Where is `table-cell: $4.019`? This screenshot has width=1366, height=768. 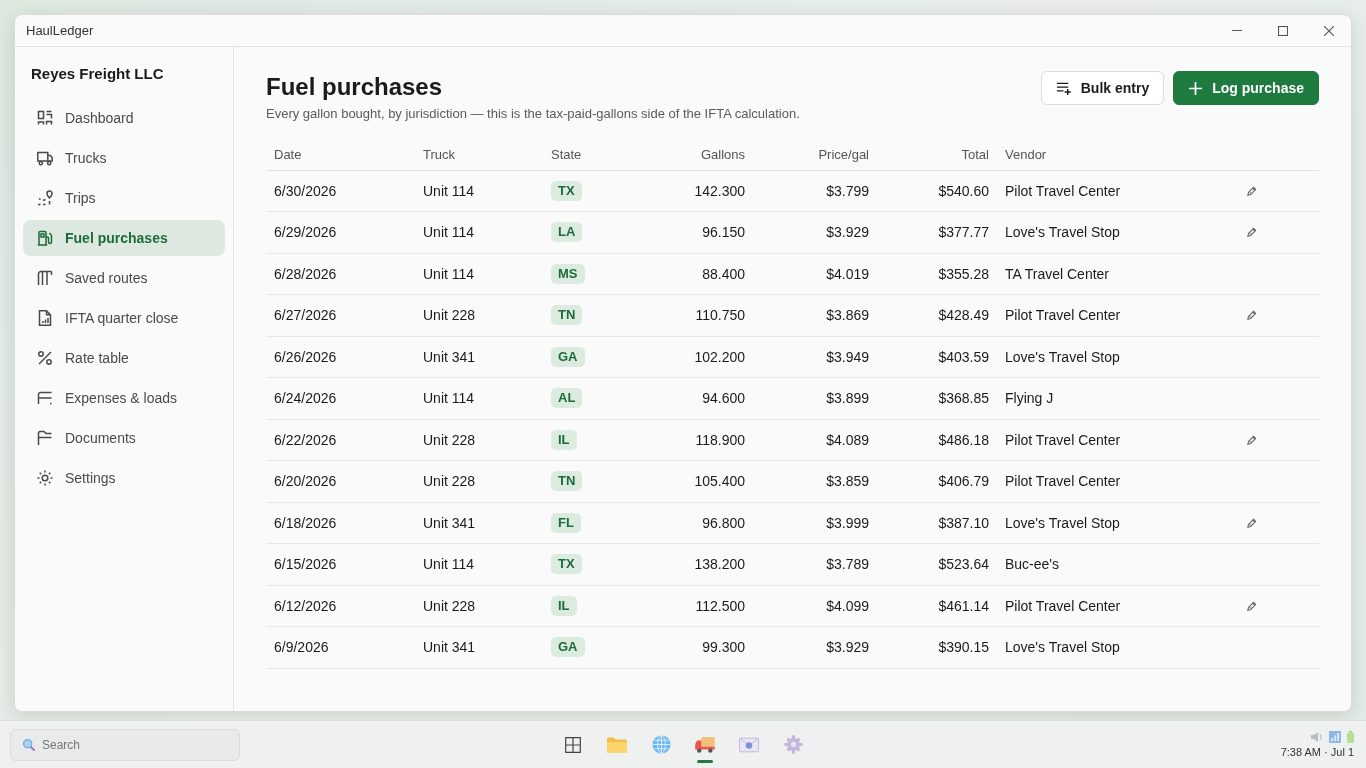
table-cell: $4.019 is located at coordinates (815, 274).